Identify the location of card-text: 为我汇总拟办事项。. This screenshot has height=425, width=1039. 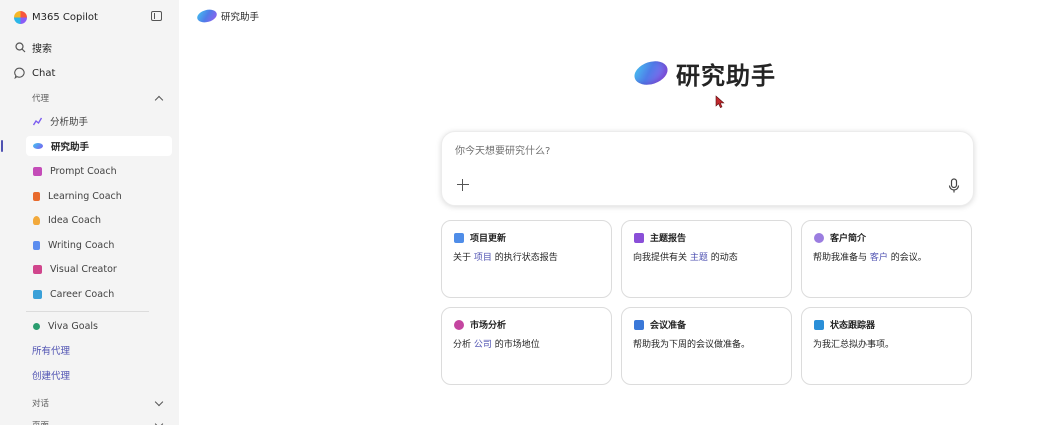
(854, 345).